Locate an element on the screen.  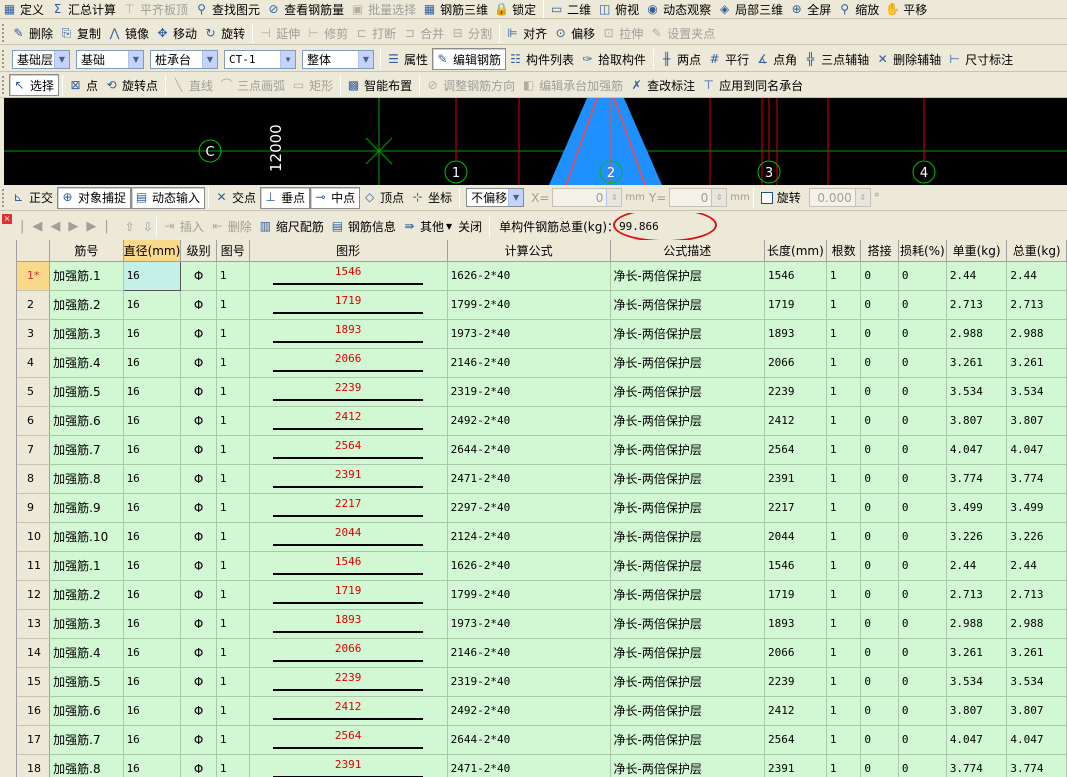
row-number: 5 is located at coordinates (34, 392).